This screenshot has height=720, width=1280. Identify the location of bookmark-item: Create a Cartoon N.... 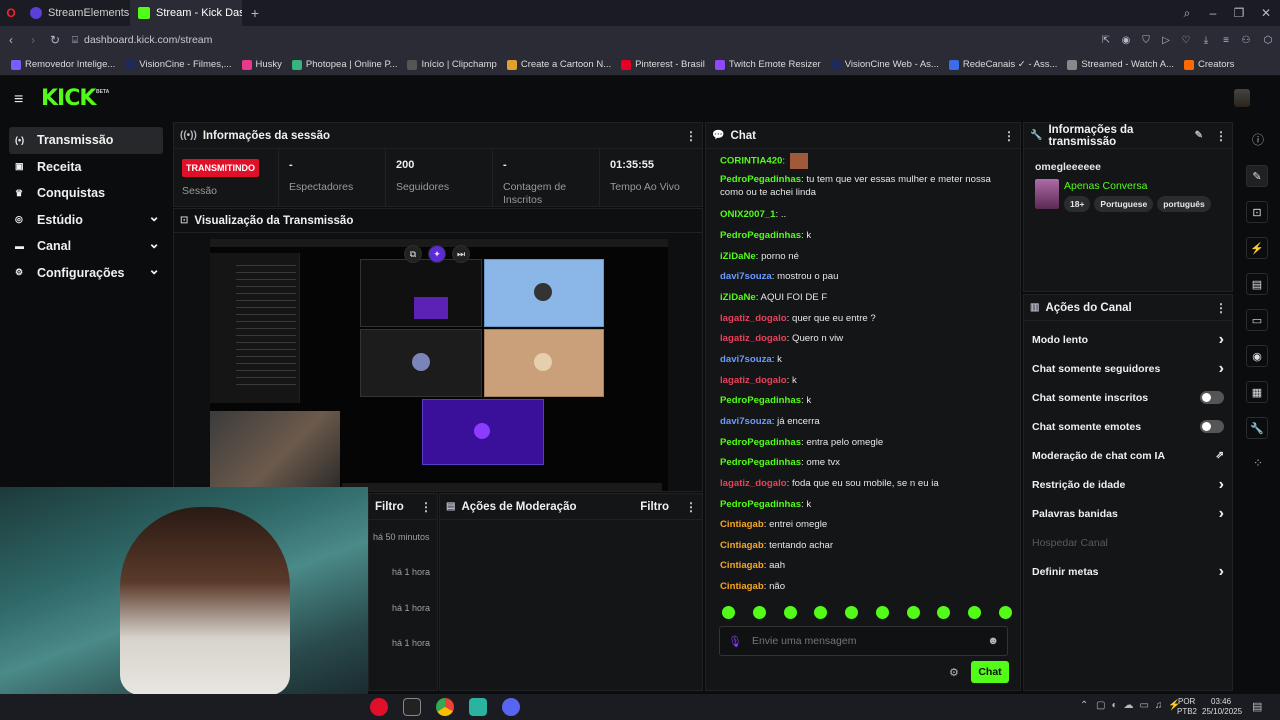
(559, 64).